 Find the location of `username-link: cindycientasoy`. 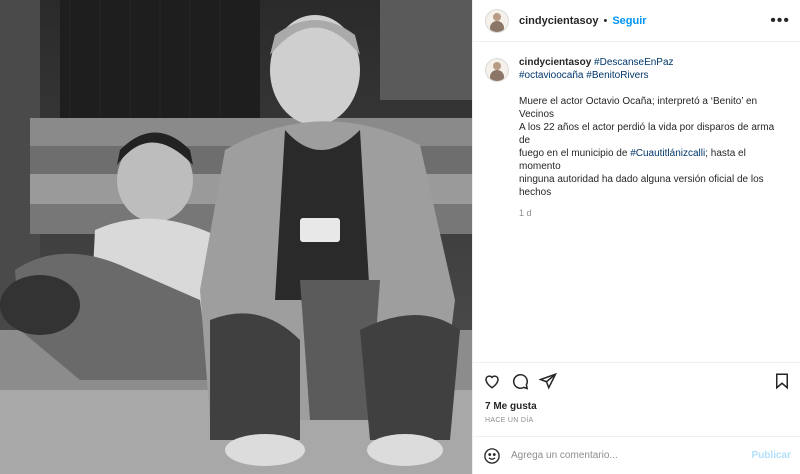

username-link: cindycientasoy is located at coordinates (558, 21).